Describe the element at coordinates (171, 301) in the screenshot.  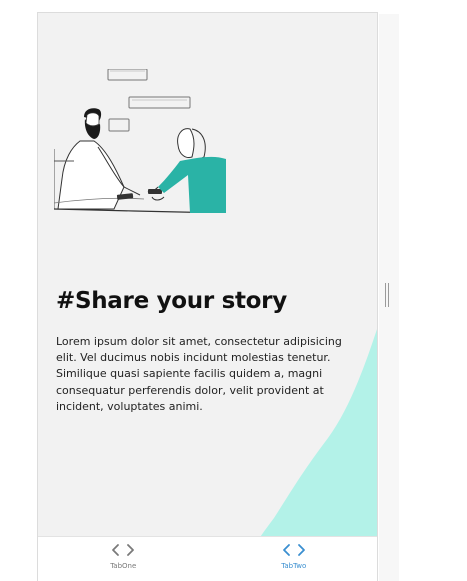
I see `page-title: #Share your story` at that location.